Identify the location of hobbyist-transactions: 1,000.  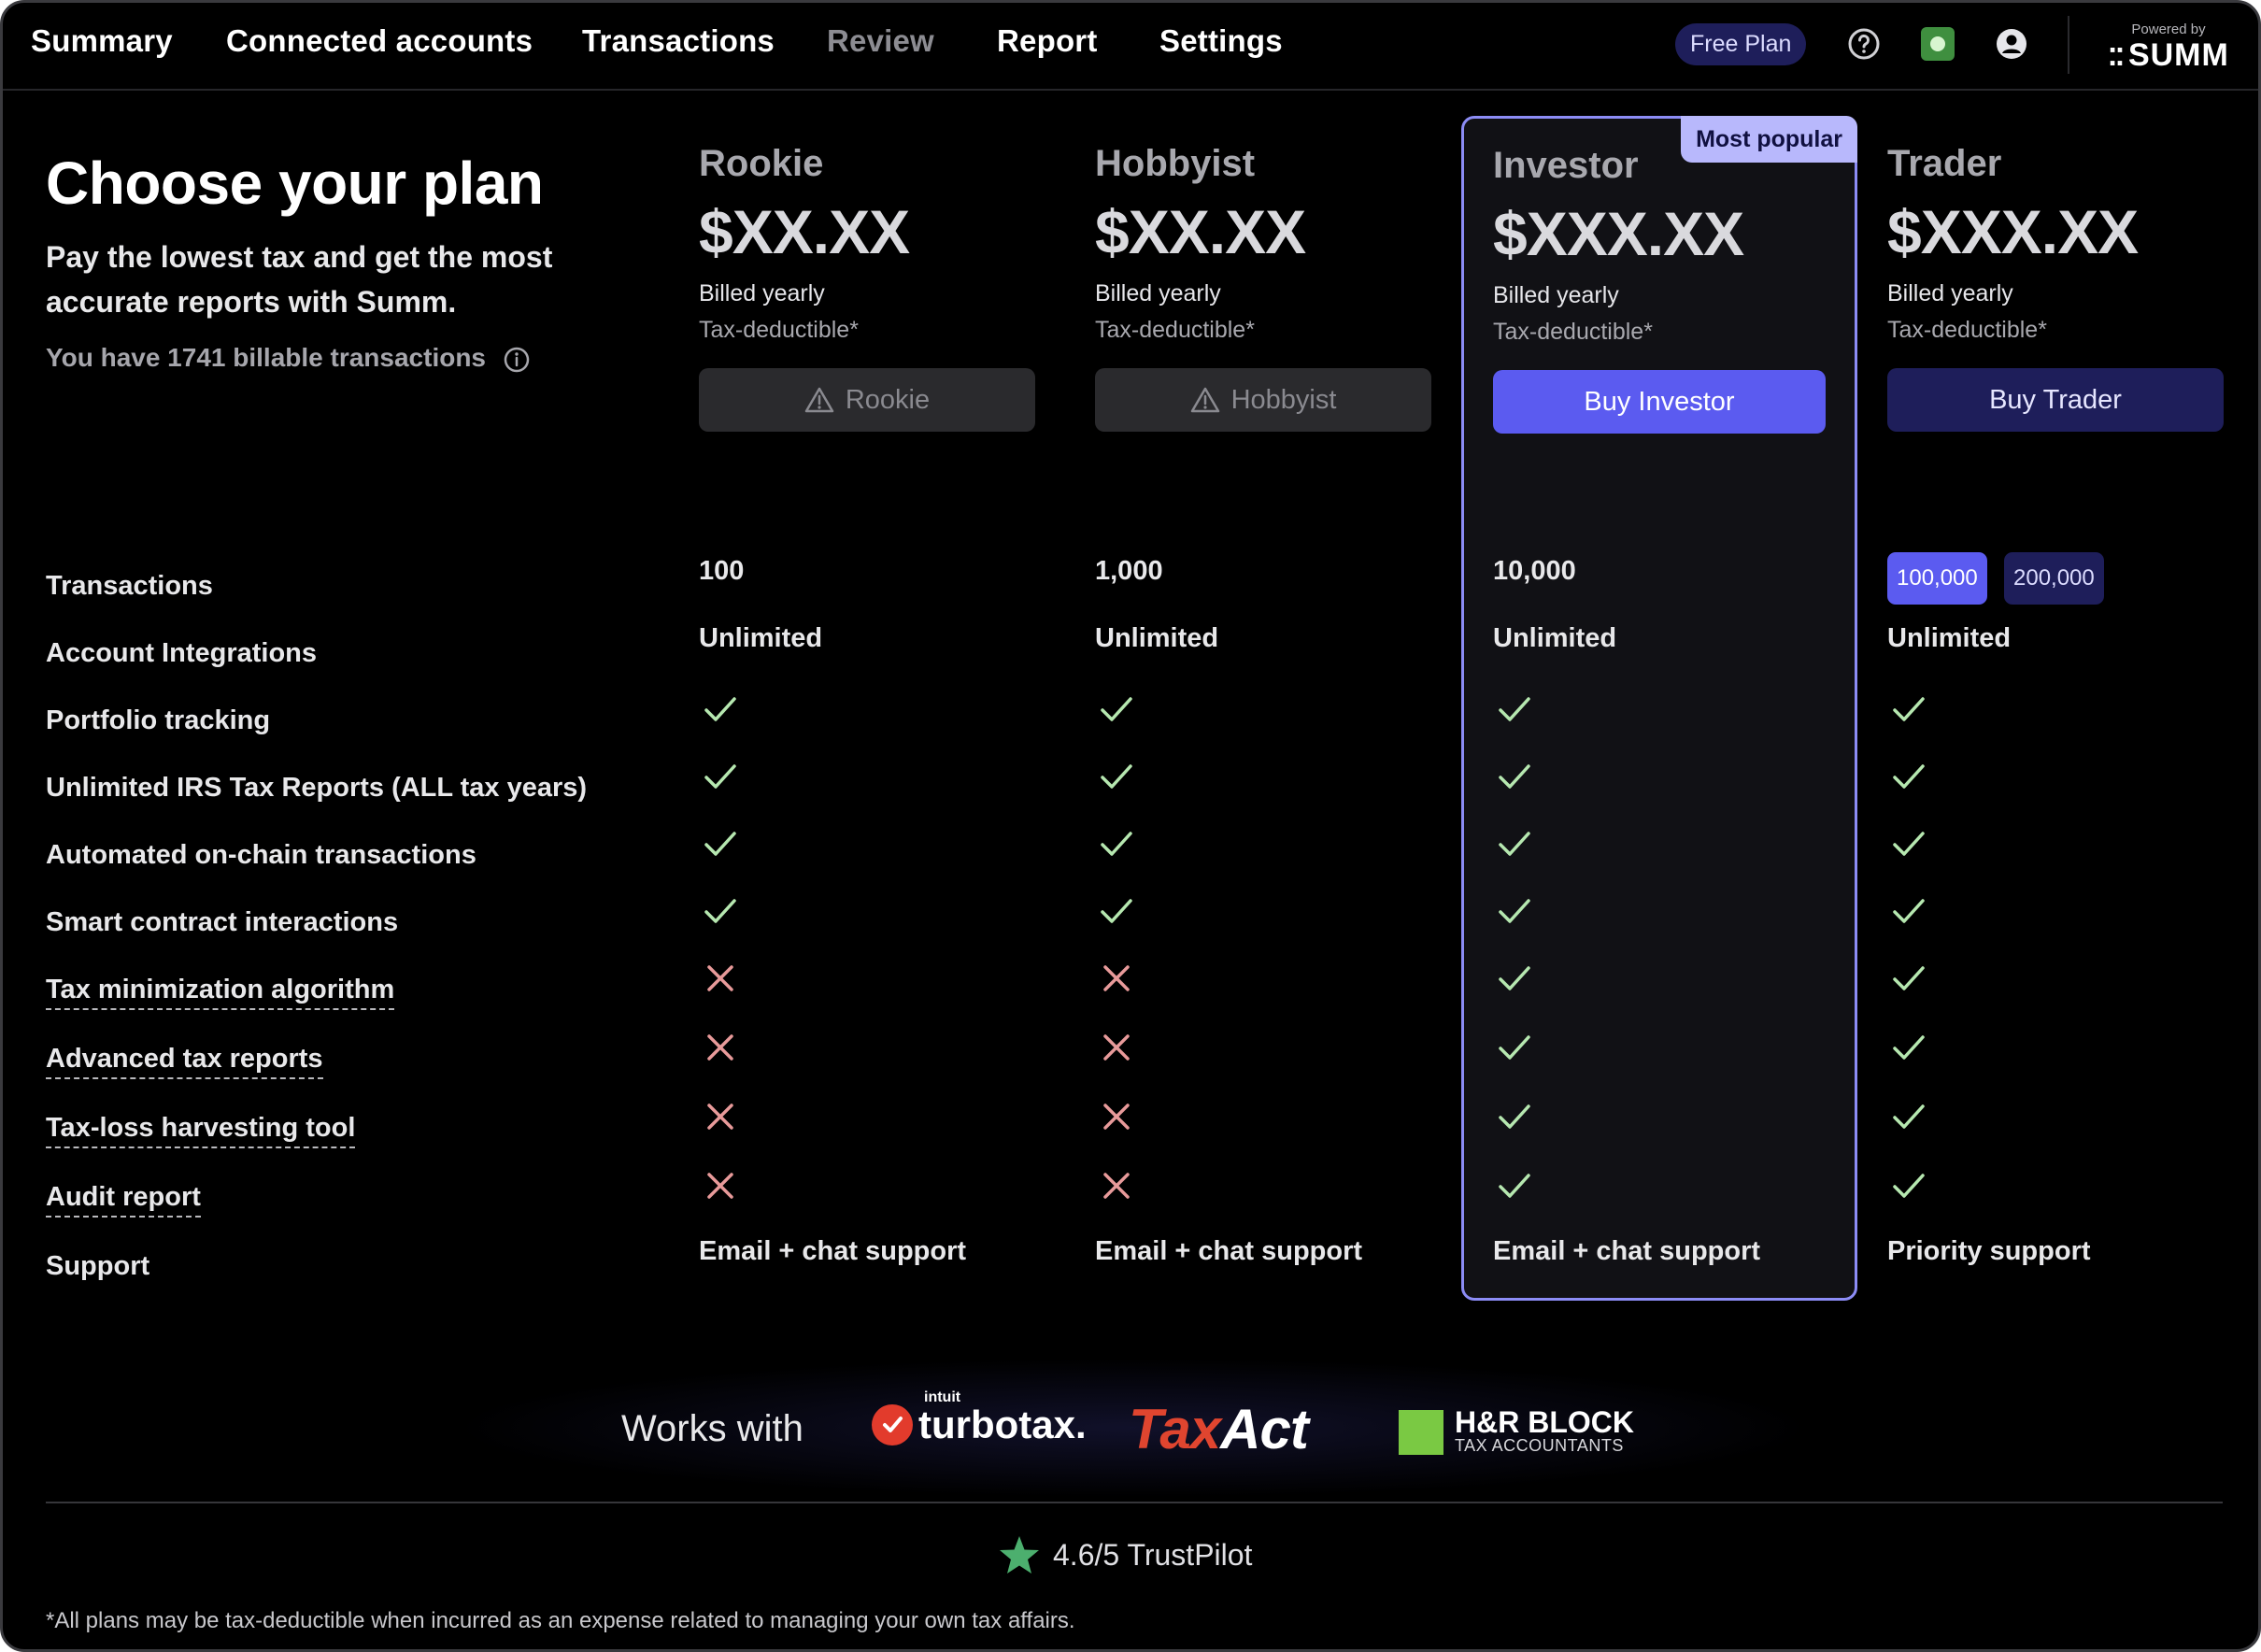
(1129, 571).